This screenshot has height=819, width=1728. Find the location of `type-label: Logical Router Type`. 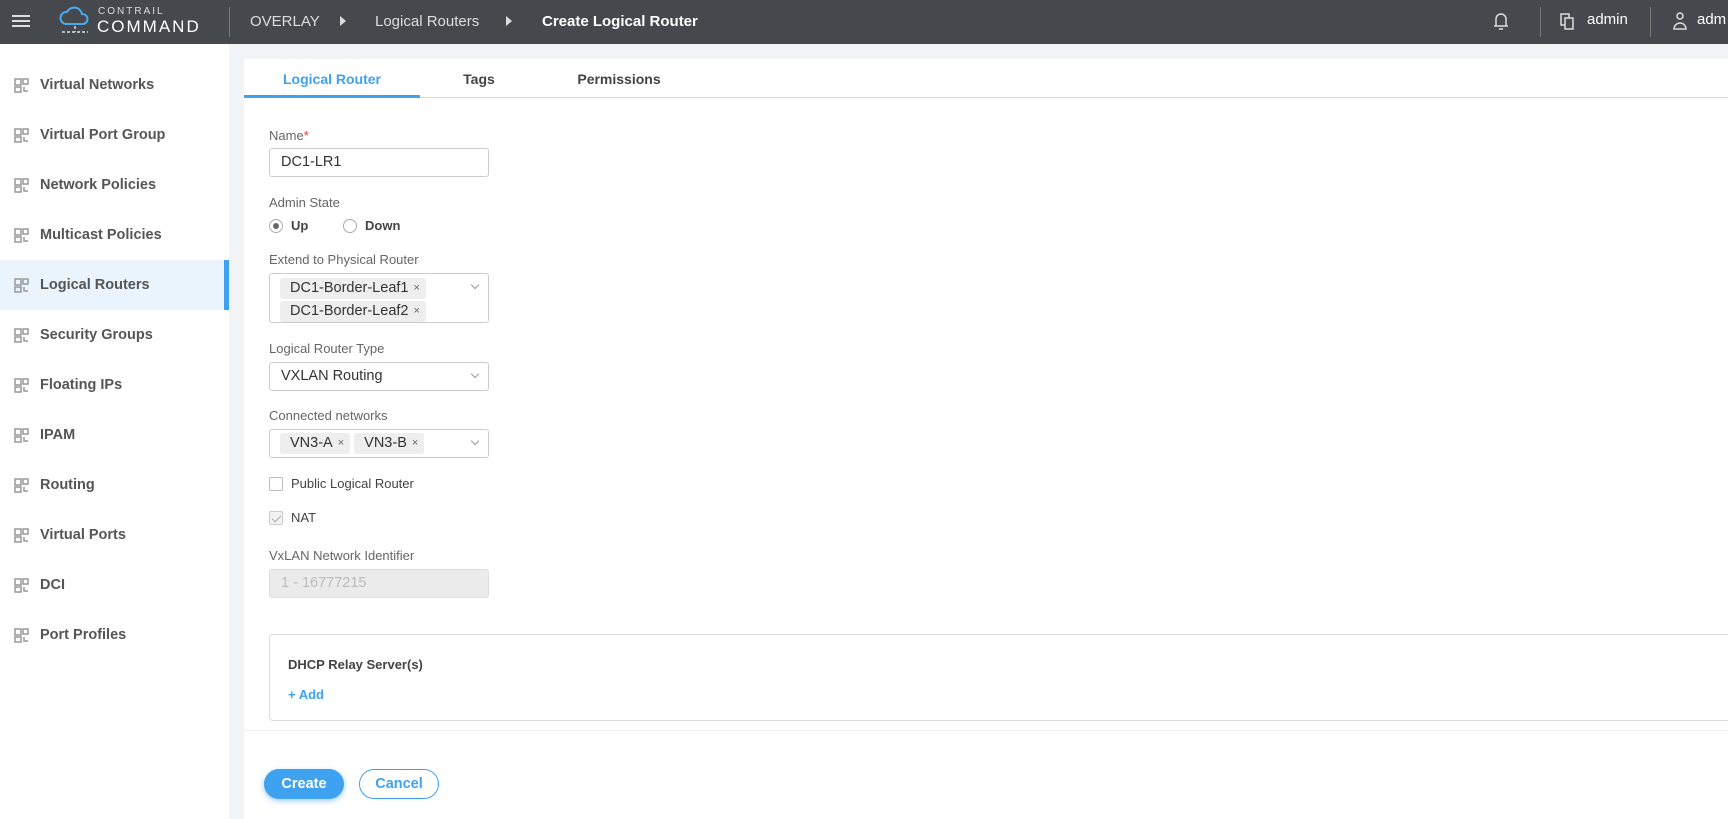

type-label: Logical Router Type is located at coordinates (327, 348).